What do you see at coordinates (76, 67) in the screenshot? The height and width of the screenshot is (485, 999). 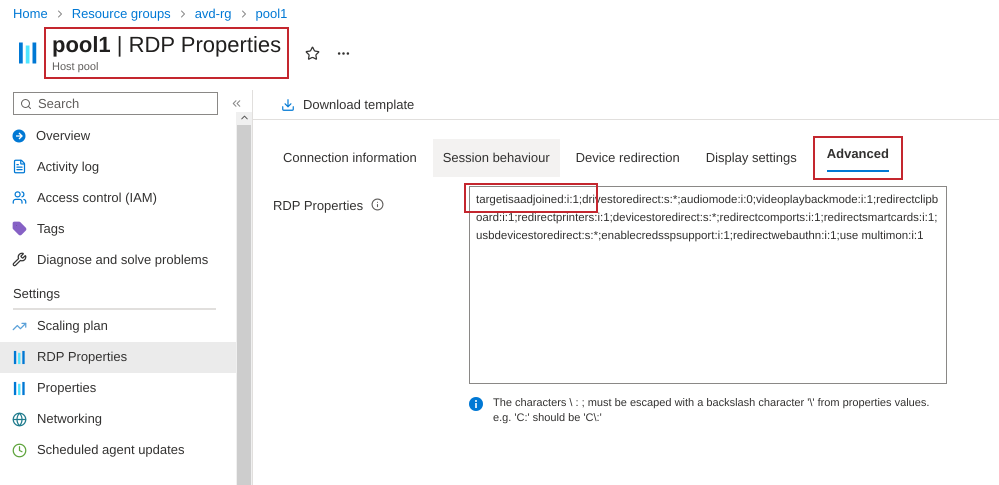 I see `page-subtitle: Host pool` at bounding box center [76, 67].